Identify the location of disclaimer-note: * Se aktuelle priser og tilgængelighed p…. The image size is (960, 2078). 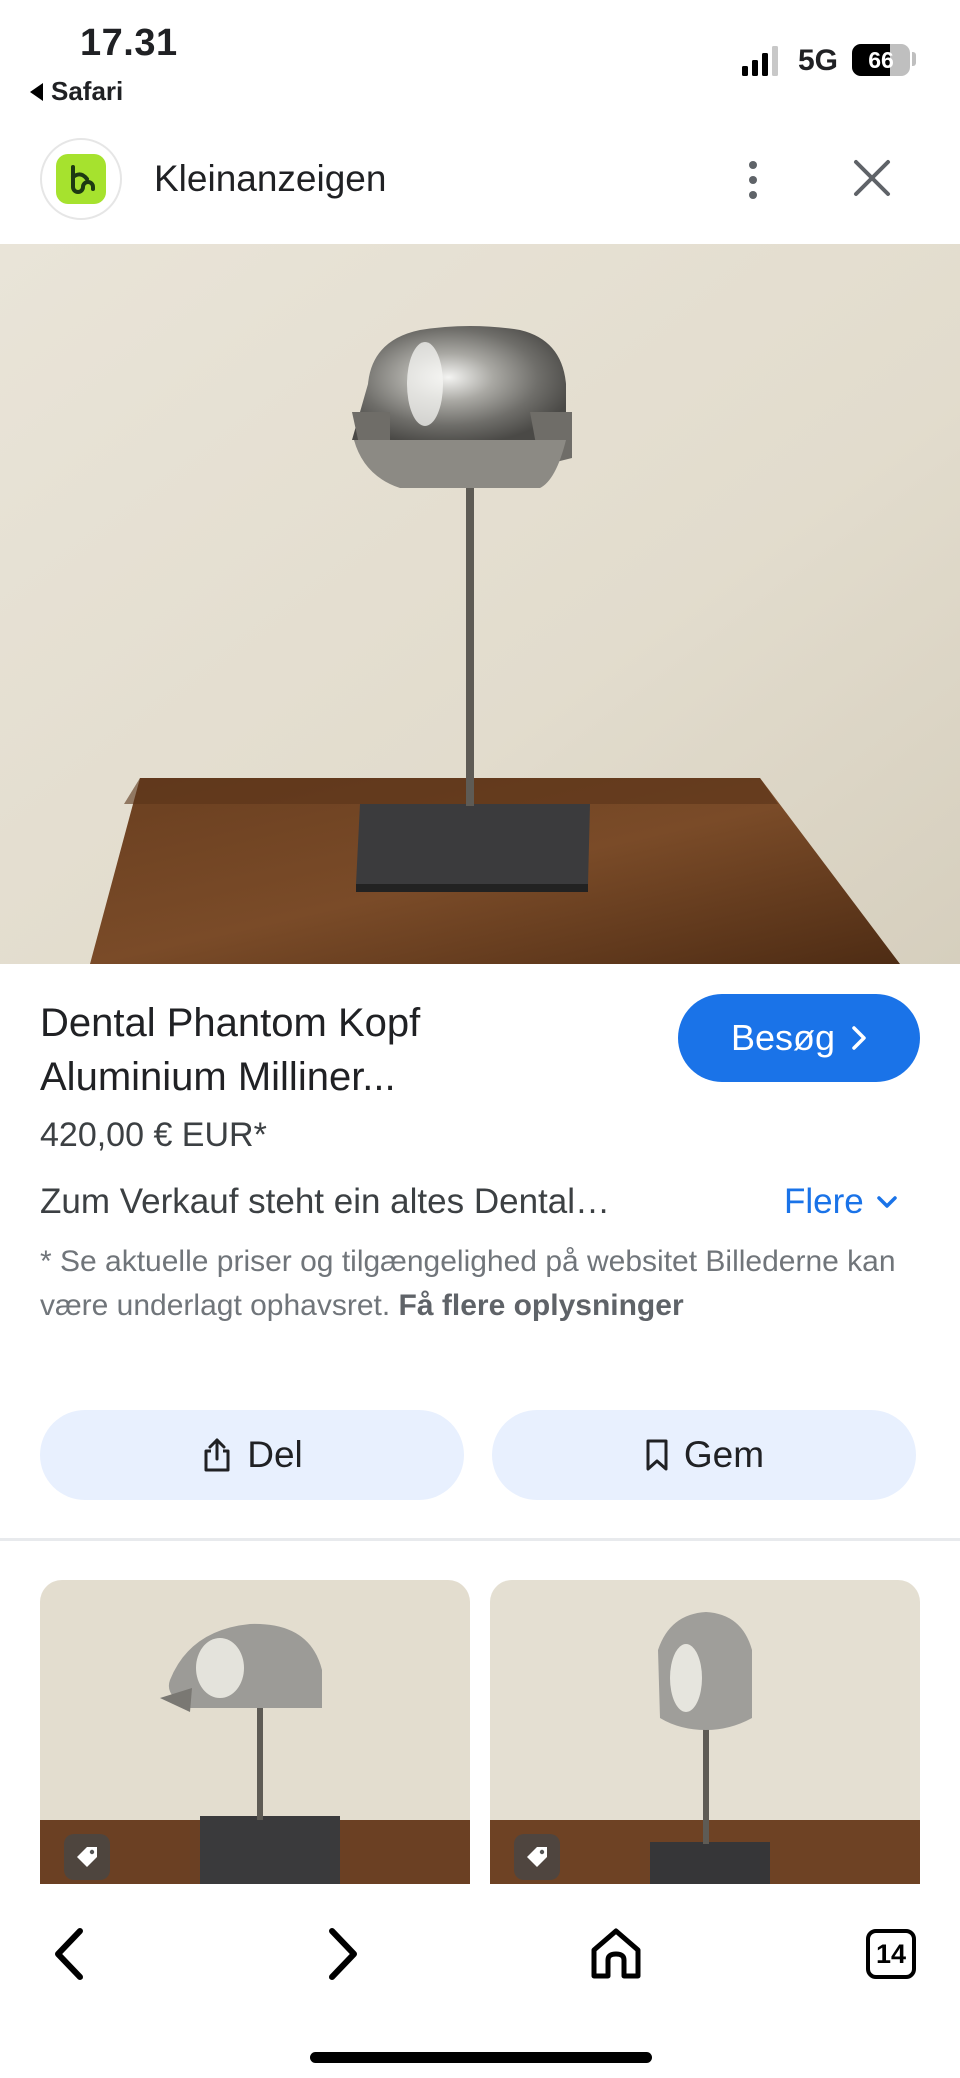
(485, 1284).